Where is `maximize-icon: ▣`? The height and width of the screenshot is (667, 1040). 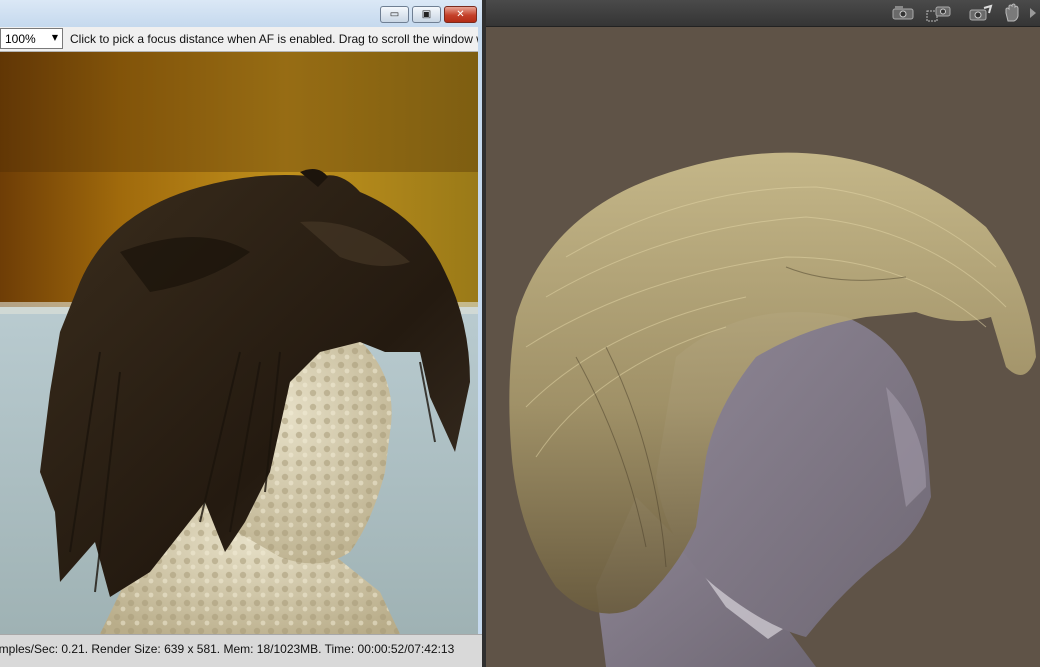
maximize-icon: ▣ is located at coordinates (426, 14).